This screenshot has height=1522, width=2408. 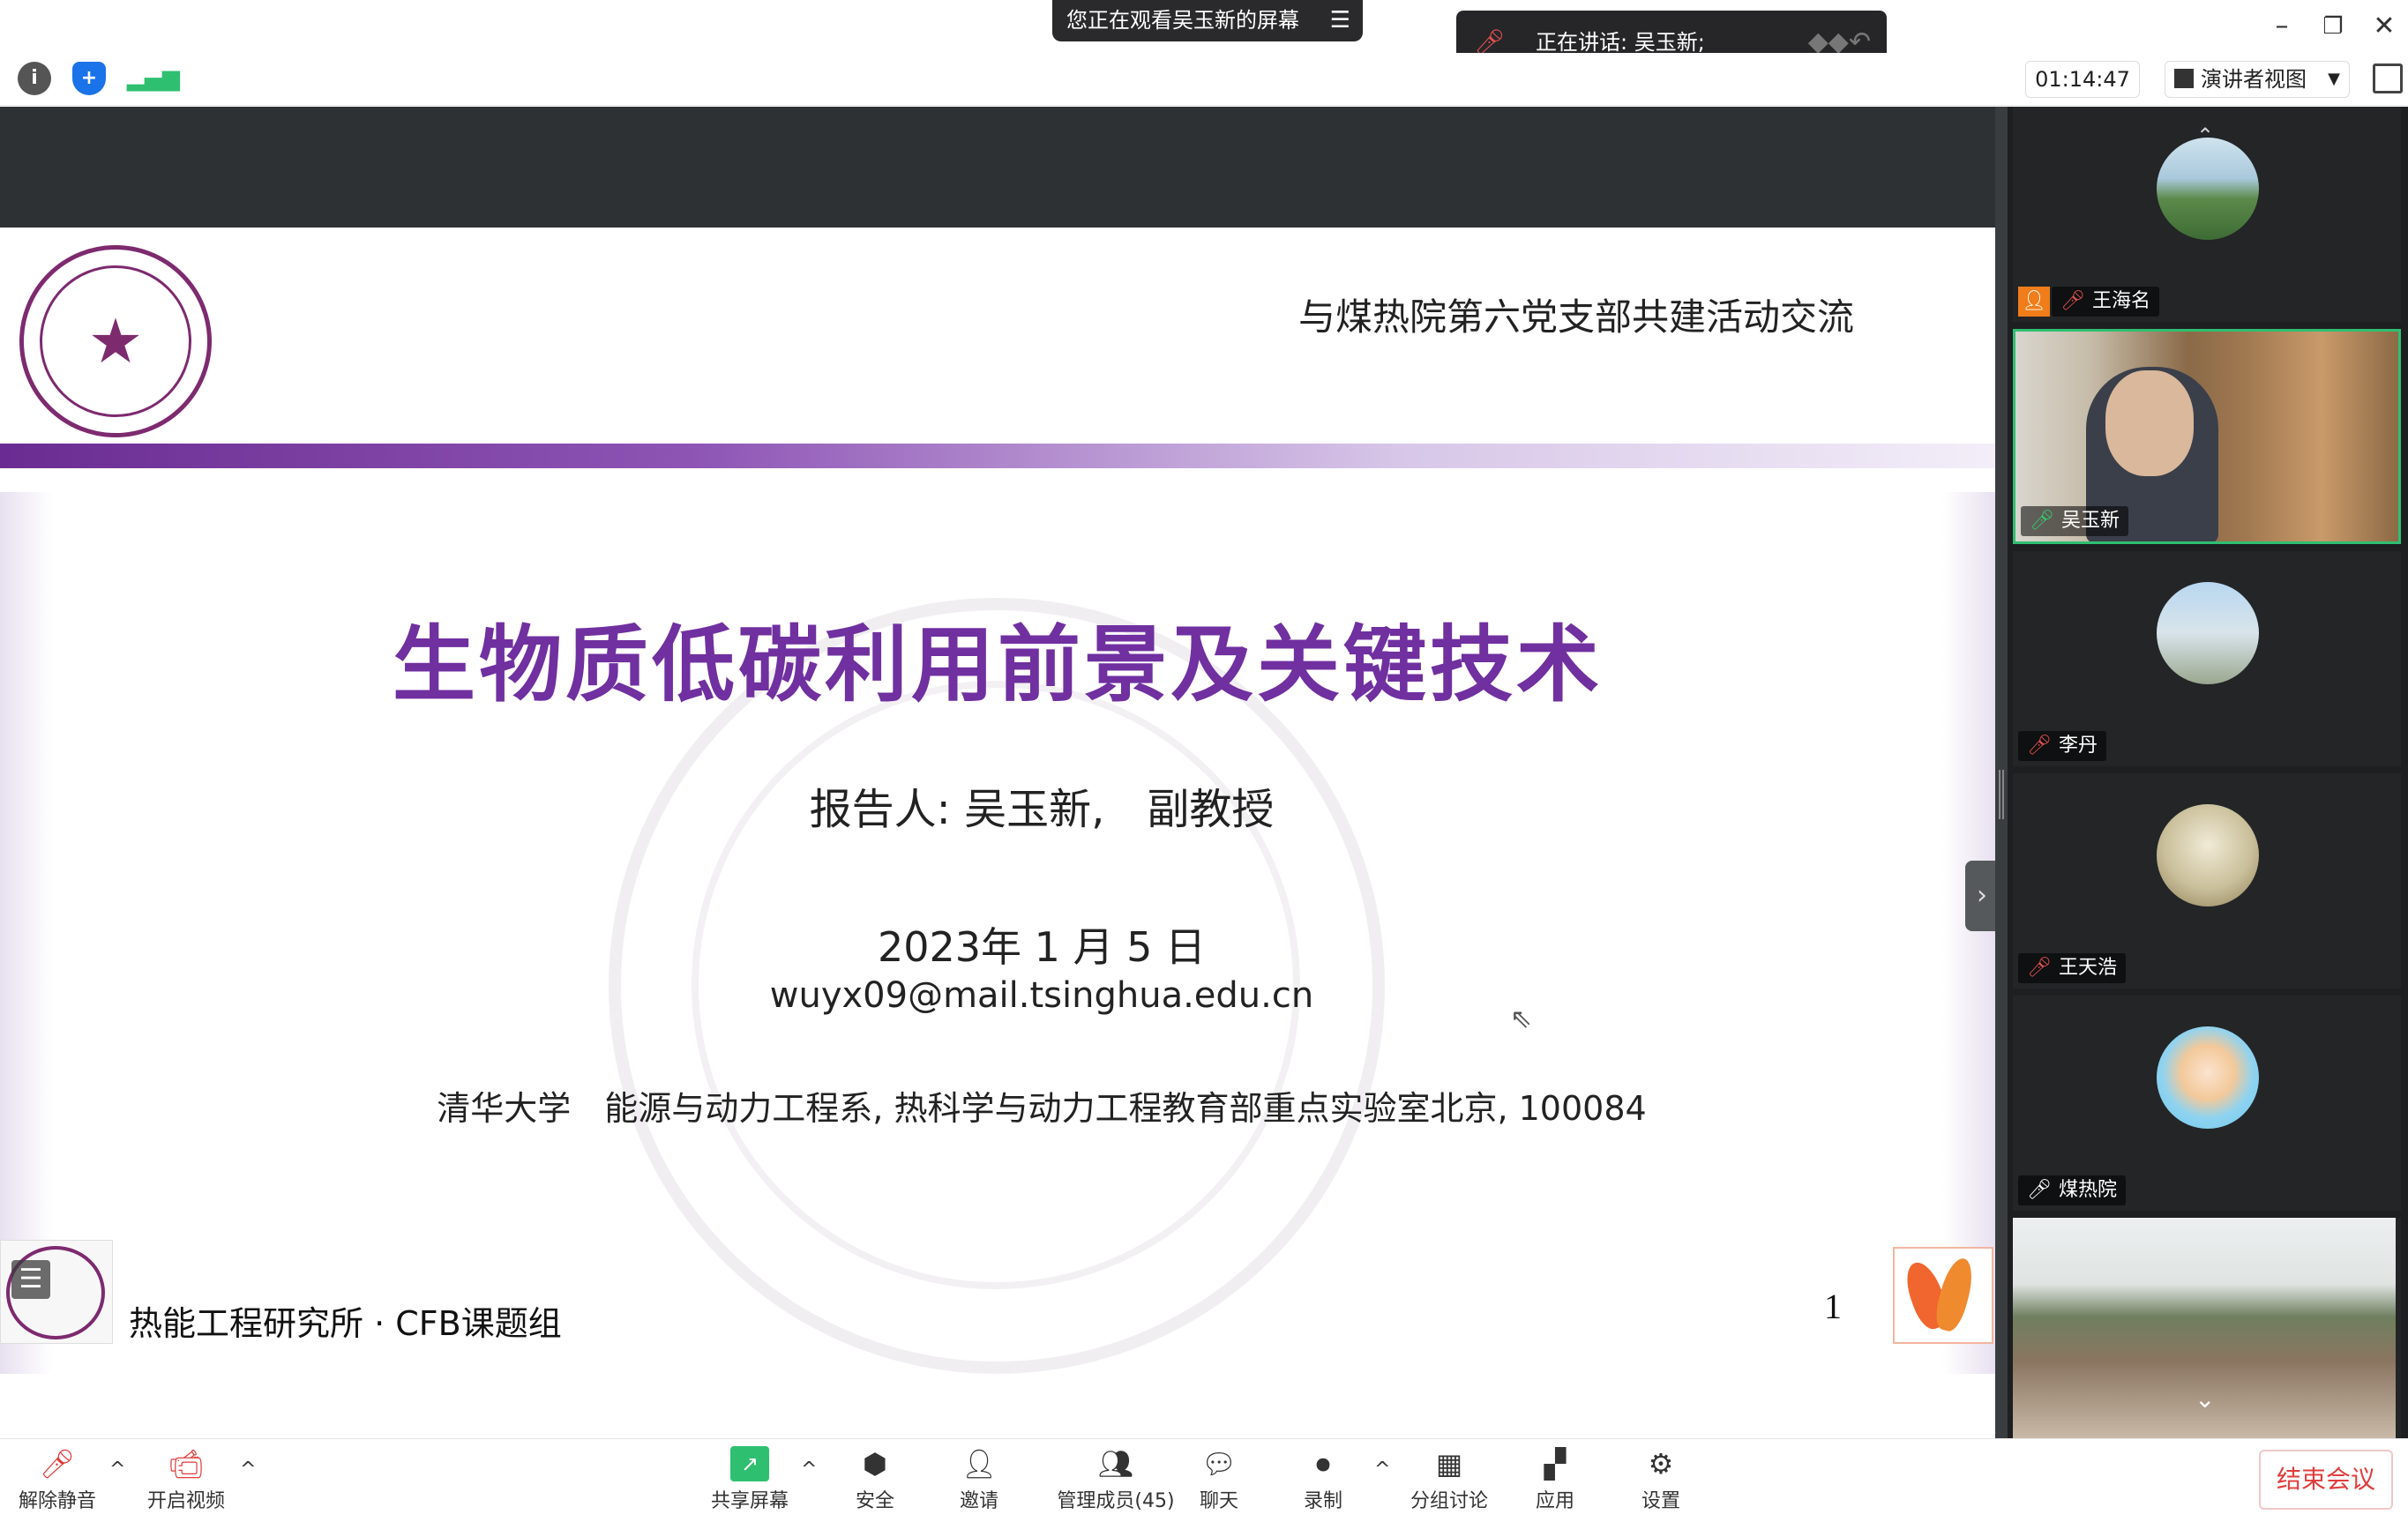 I want to click on share-options-chevron-icon: ^, so click(x=809, y=1470).